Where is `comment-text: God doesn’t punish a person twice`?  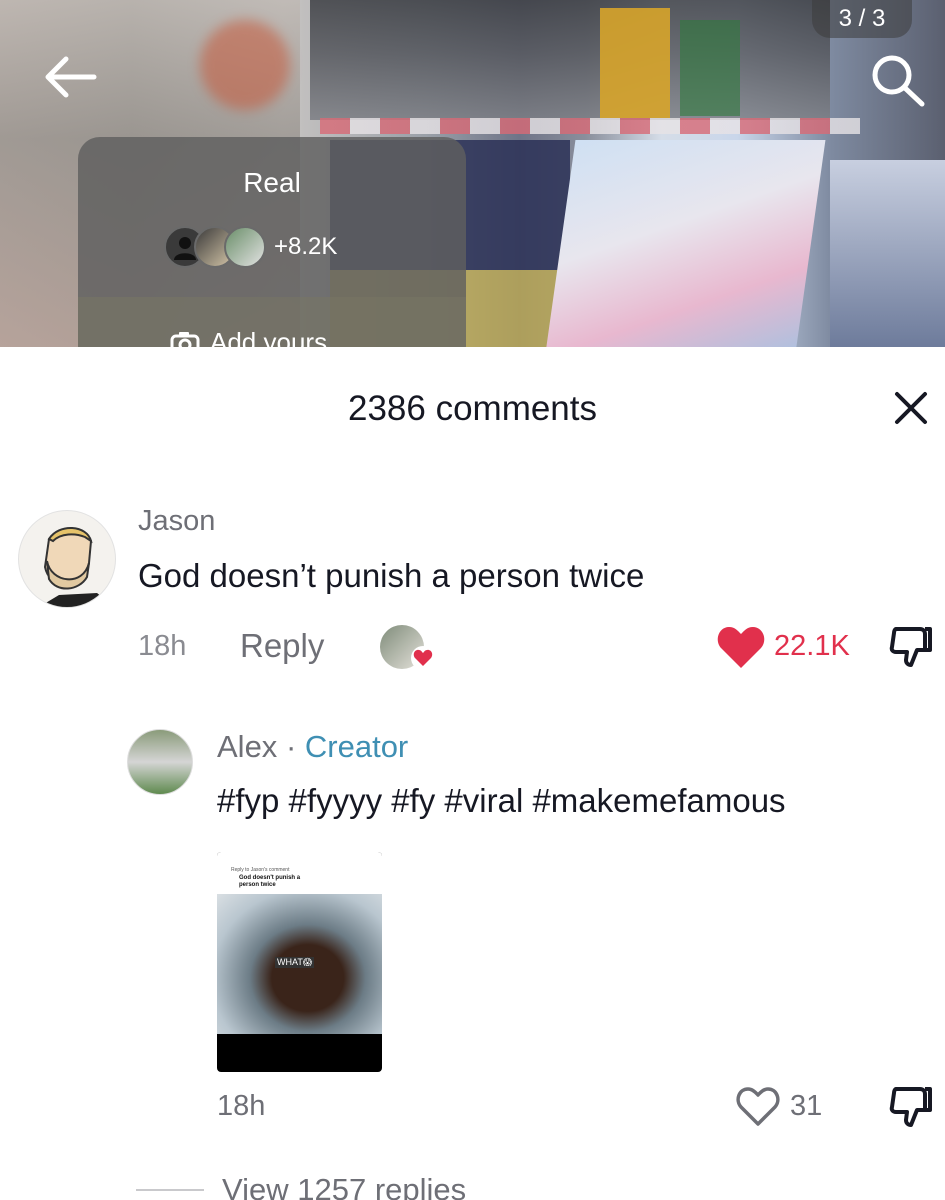 comment-text: God doesn’t punish a person twice is located at coordinates (391, 575).